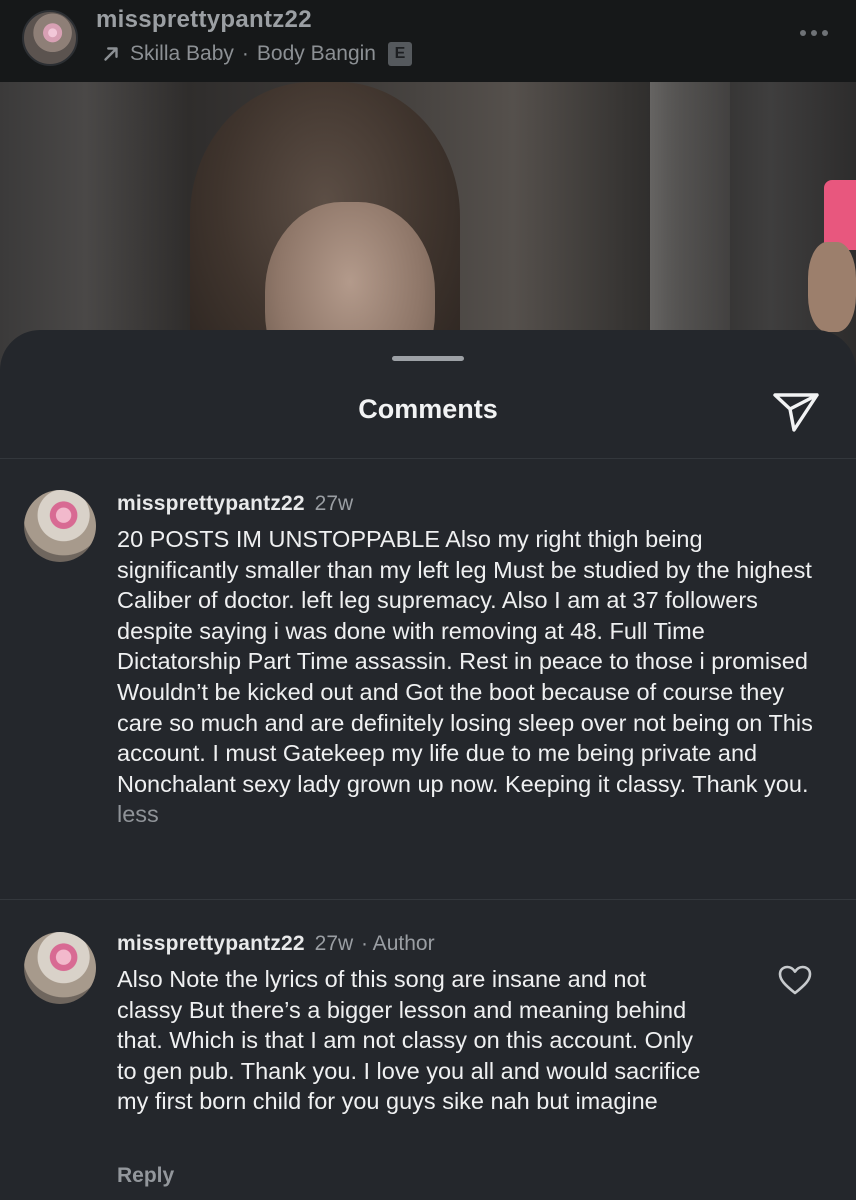  I want to click on arrow-up-right-icon, so click(111, 54).